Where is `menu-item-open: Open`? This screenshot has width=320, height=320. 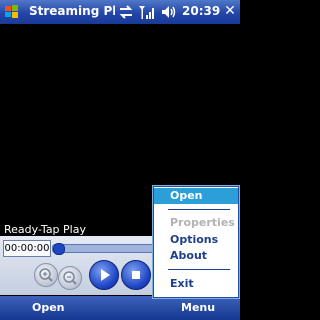 menu-item-open: Open is located at coordinates (196, 196).